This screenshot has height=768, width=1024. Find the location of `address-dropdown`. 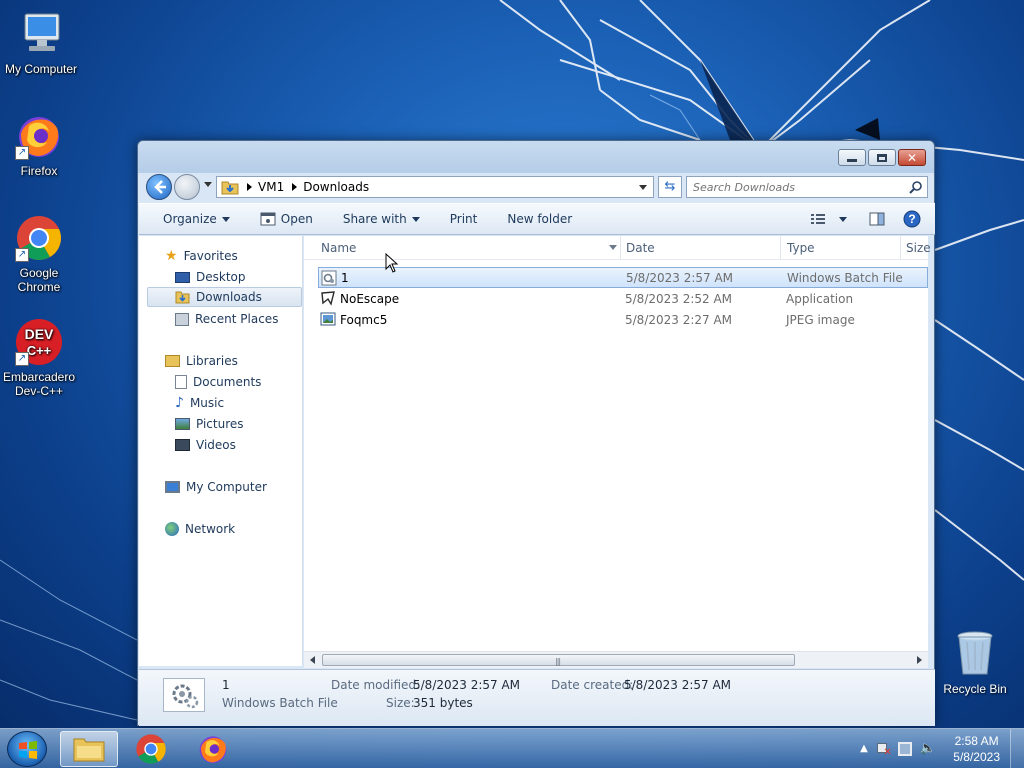

address-dropdown is located at coordinates (643, 187).